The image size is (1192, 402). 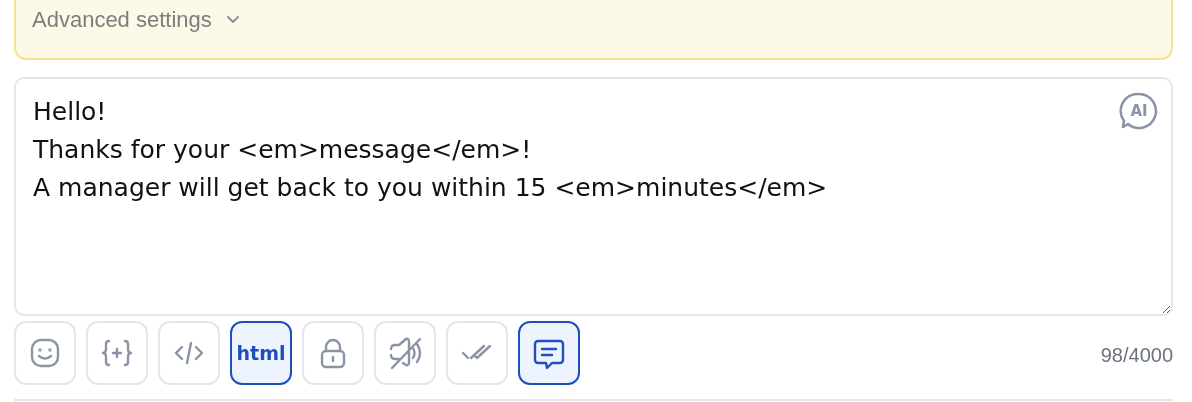 I want to click on chevron-icon, so click(x=232, y=20).